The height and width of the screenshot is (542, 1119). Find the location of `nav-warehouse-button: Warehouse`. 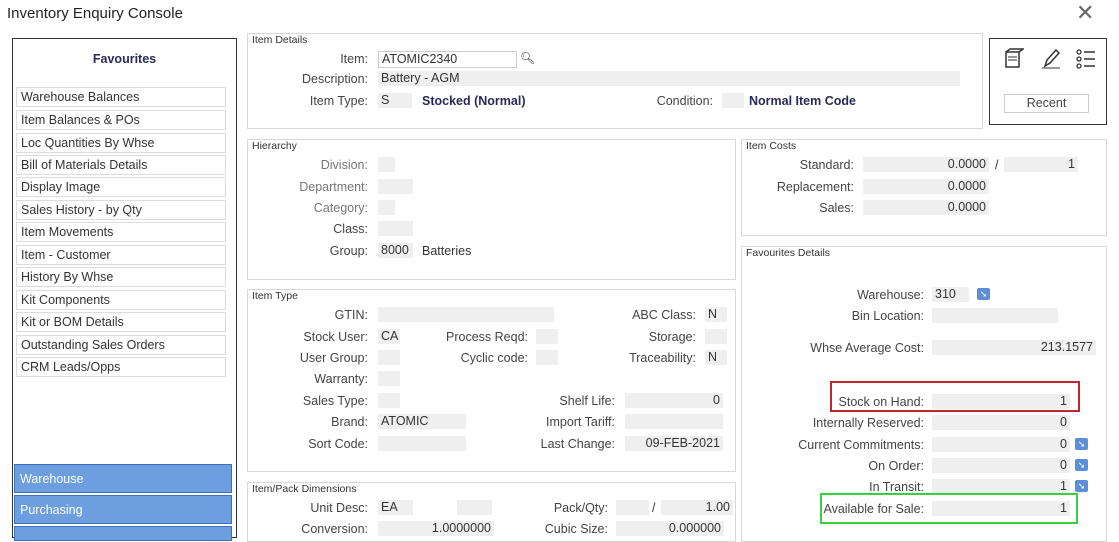

nav-warehouse-button: Warehouse is located at coordinates (123, 478).